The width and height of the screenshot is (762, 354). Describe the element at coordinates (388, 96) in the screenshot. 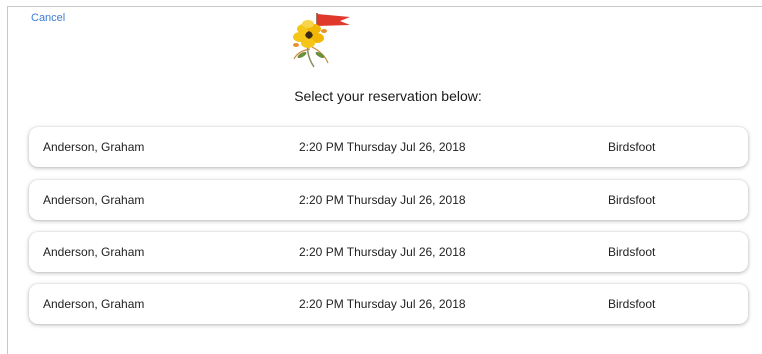

I see `page-title: Select your reservation below:` at that location.